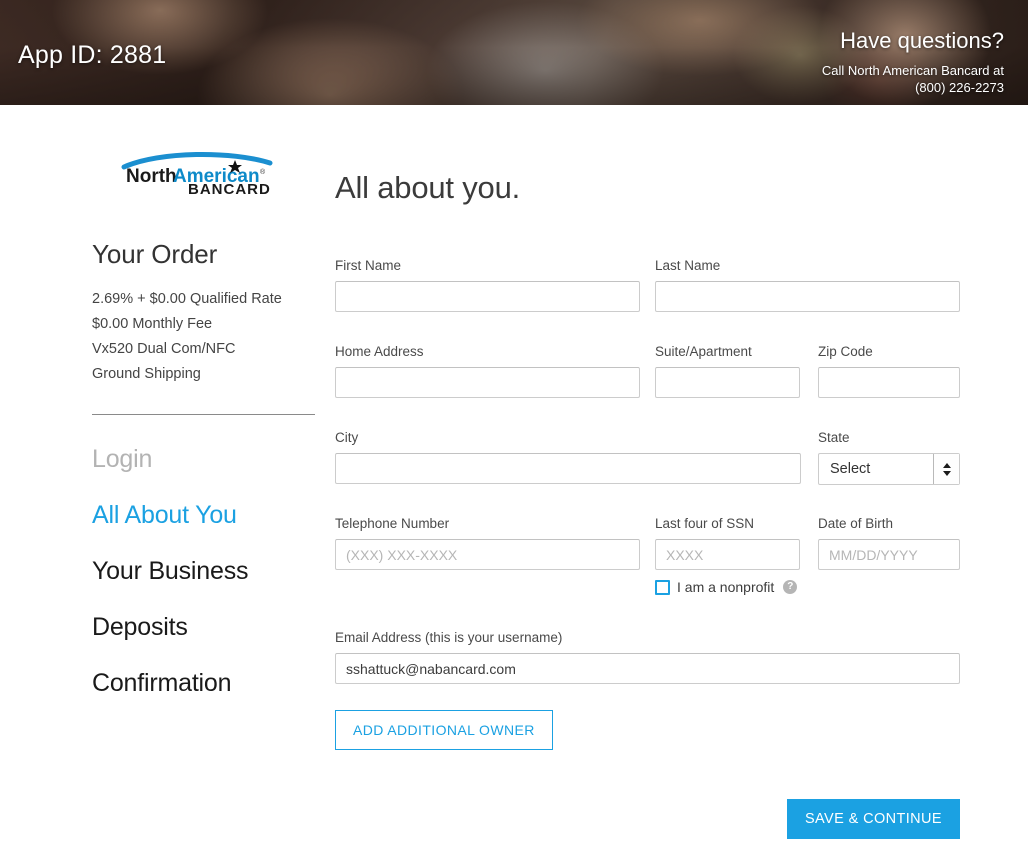 The width and height of the screenshot is (1028, 845). Describe the element at coordinates (200, 172) in the screenshot. I see `north-american-bancard-logo: North American ® BANCARD` at that location.